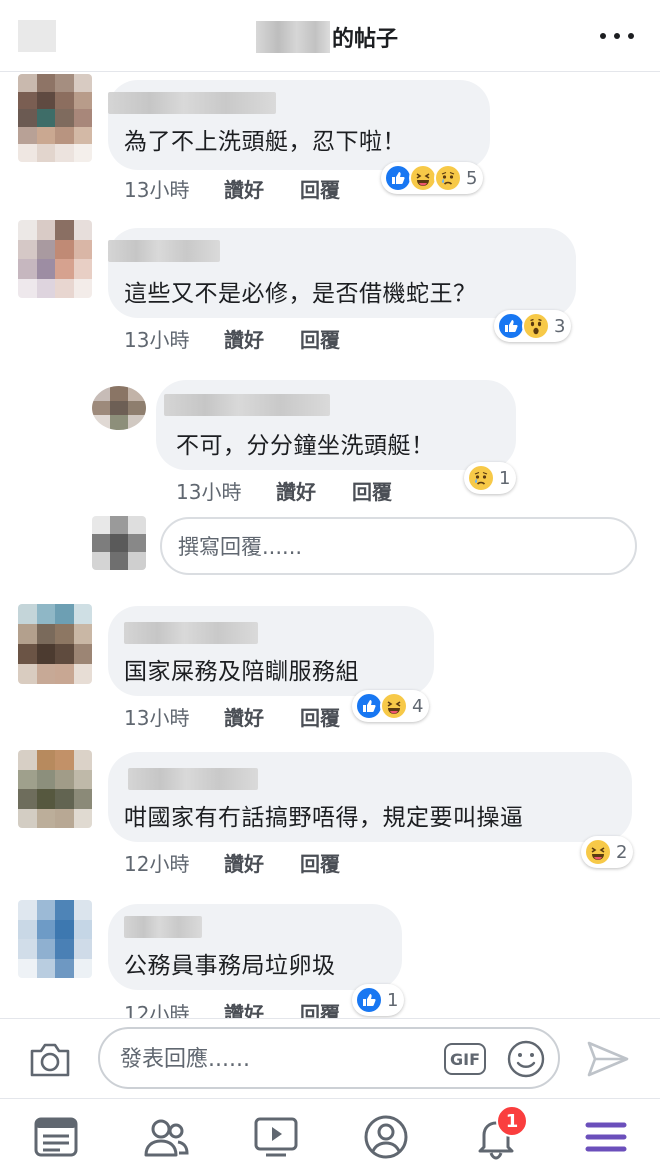  I want to click on reaction-count: 2, so click(622, 852).